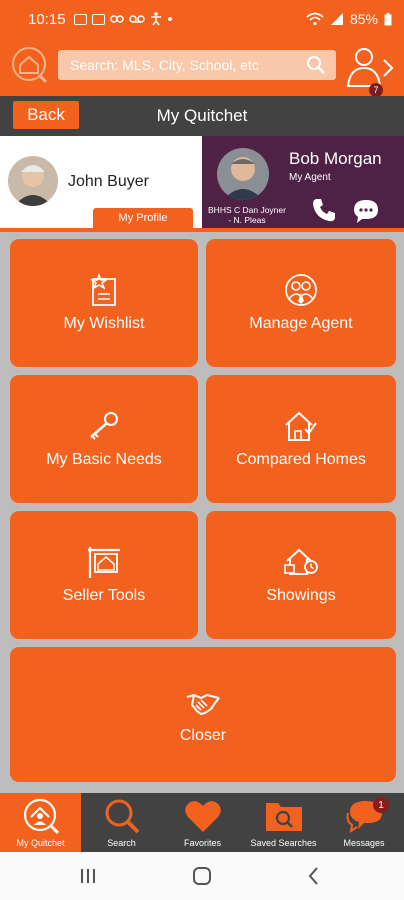 The image size is (404, 900). What do you see at coordinates (315, 19) in the screenshot?
I see `wifi-icon` at bounding box center [315, 19].